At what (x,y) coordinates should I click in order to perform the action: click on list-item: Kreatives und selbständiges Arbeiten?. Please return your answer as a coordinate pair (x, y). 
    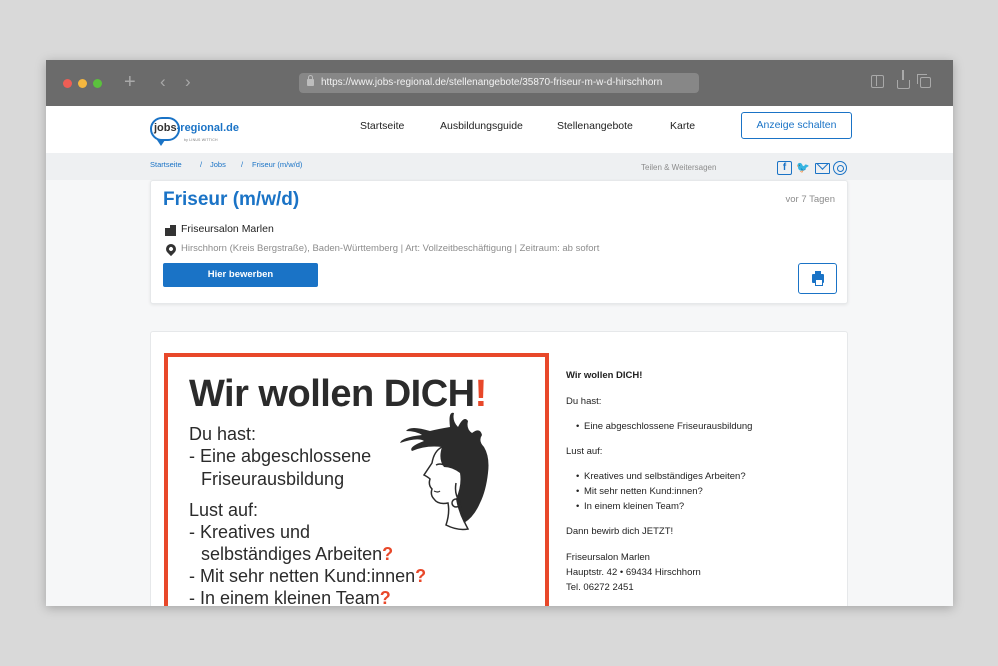
    Looking at the image, I should click on (661, 476).